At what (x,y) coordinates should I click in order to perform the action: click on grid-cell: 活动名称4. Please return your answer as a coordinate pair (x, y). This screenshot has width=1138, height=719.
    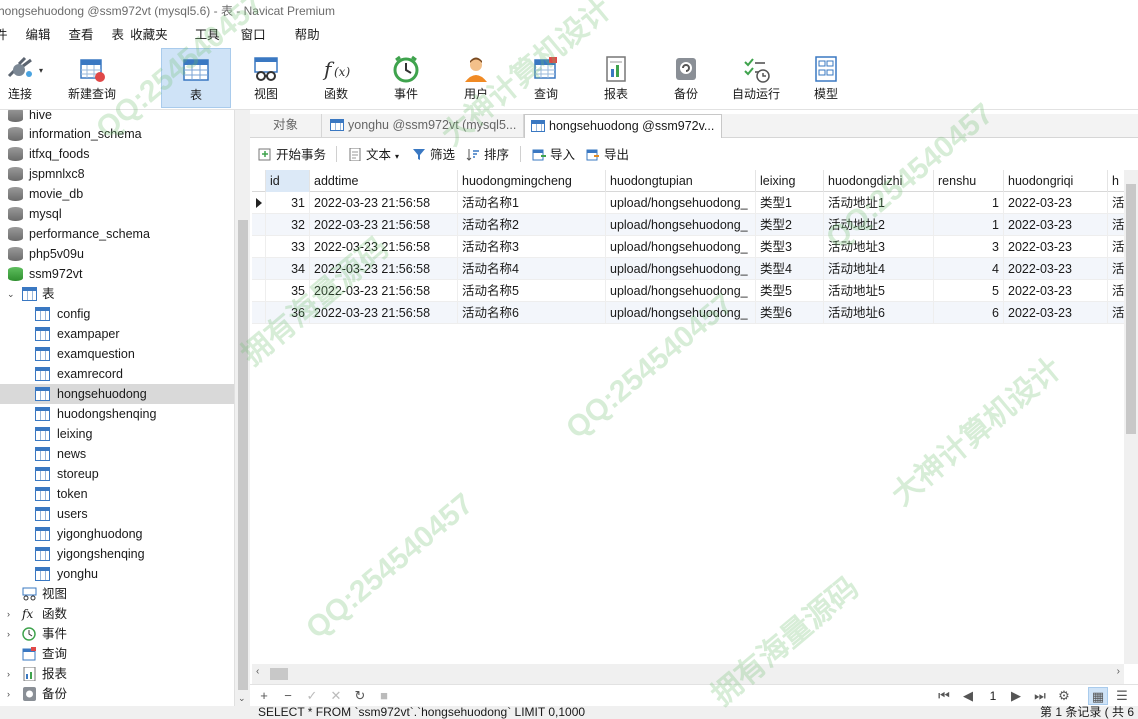
    Looking at the image, I should click on (532, 269).